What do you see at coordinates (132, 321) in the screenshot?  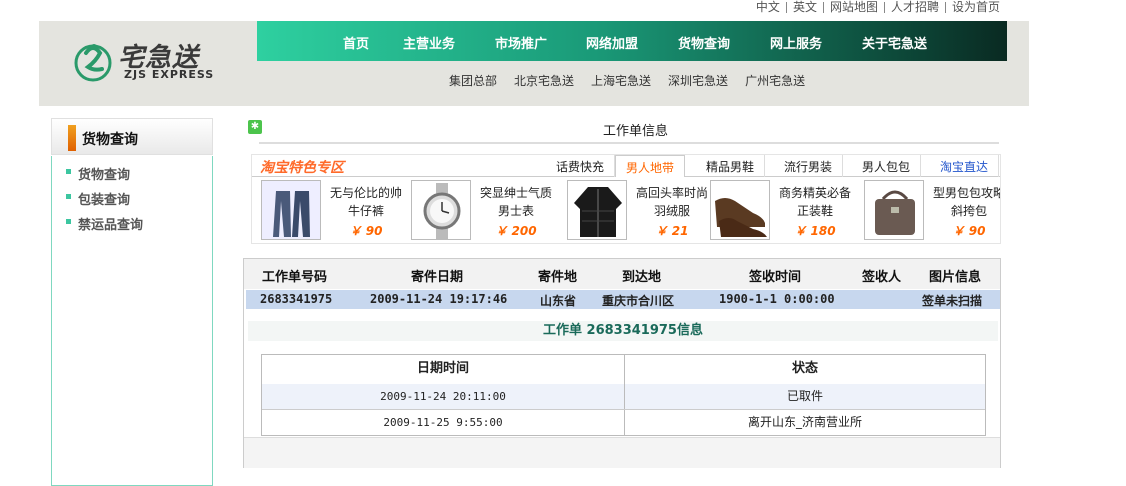 I see `sidebar-menu: 货物查询 包装查询 禁运品查询` at bounding box center [132, 321].